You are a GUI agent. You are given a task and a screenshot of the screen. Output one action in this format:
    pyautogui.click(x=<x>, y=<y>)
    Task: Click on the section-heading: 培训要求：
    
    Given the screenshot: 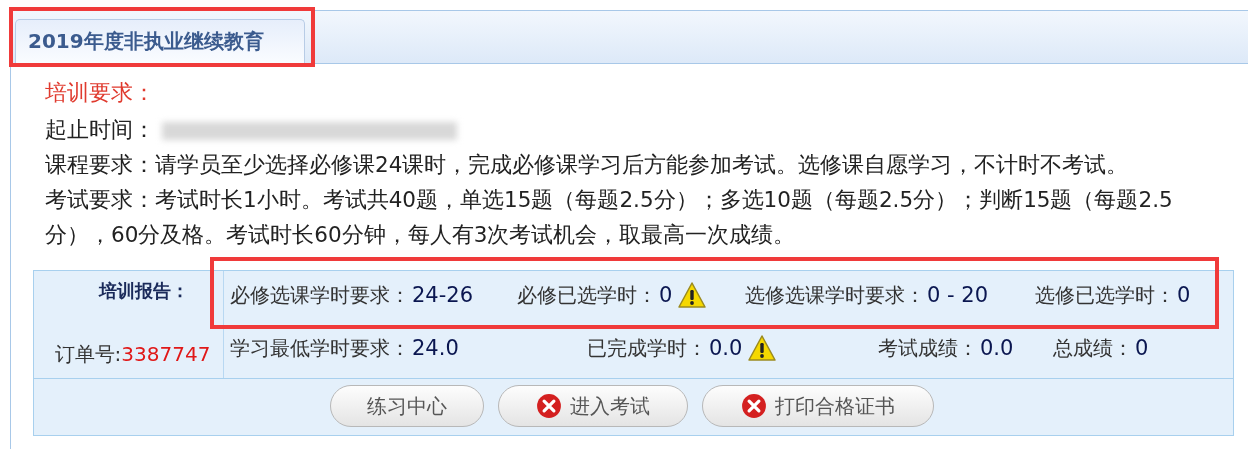 What is the action you would take?
    pyautogui.click(x=100, y=93)
    